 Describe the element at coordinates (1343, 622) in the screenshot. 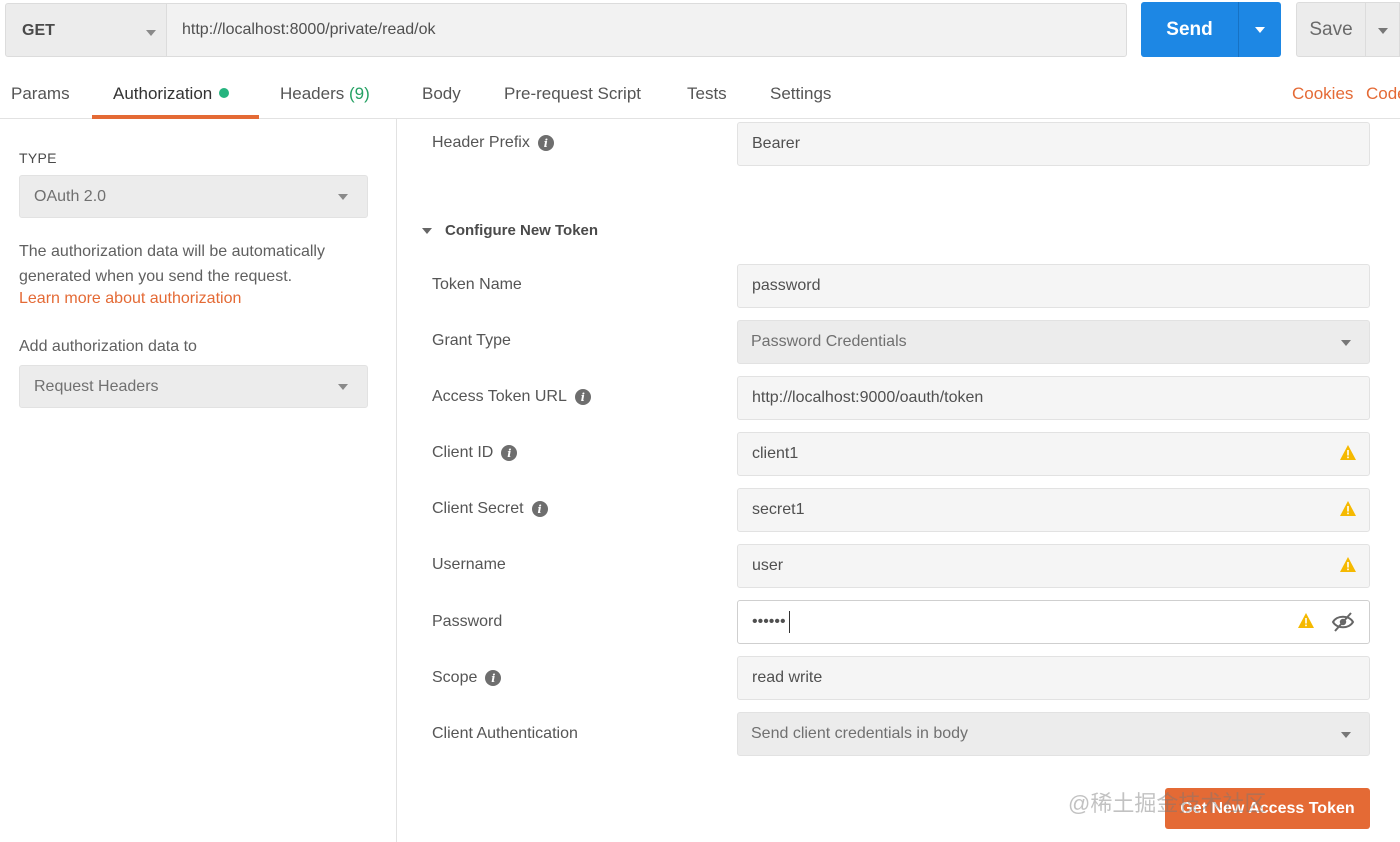

I see `eye-slash-icon` at that location.